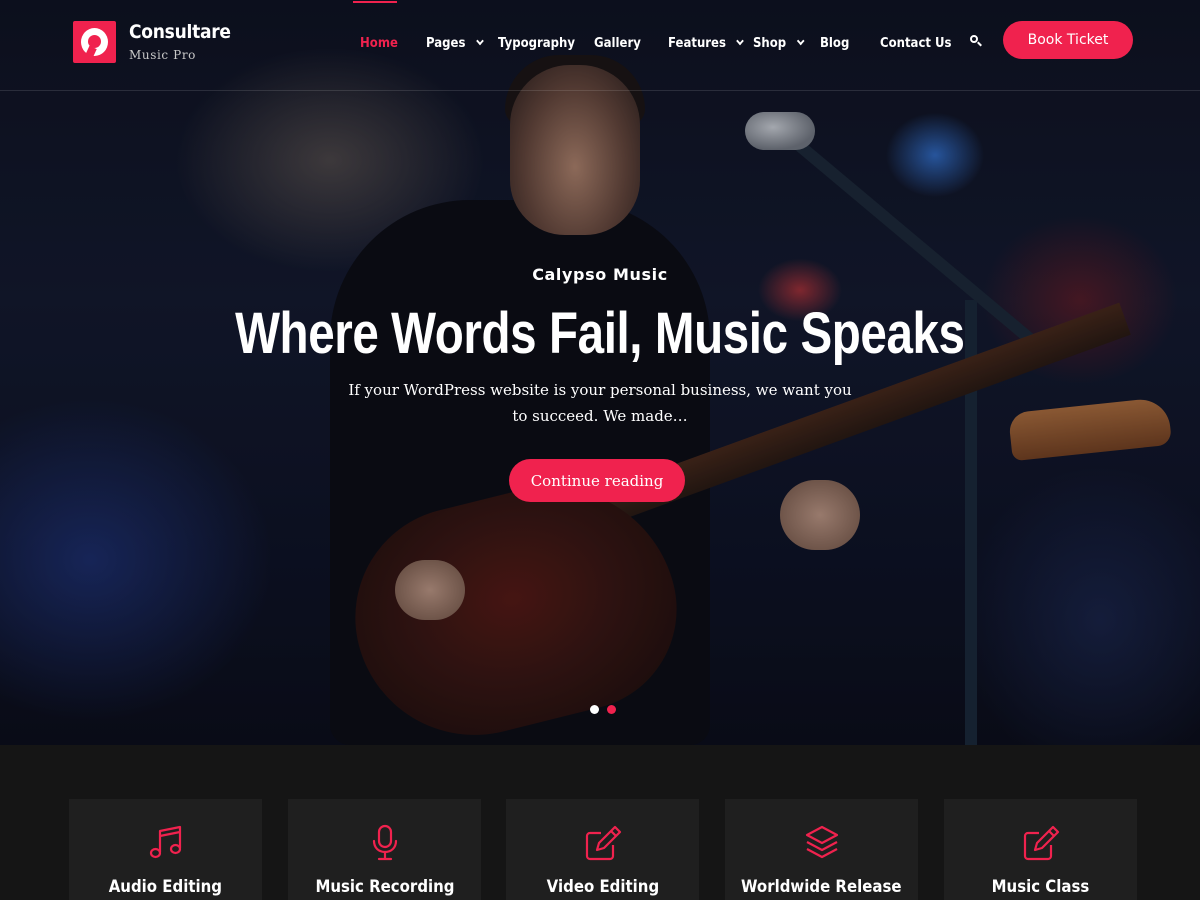  I want to click on site-title: Consultare, so click(180, 32).